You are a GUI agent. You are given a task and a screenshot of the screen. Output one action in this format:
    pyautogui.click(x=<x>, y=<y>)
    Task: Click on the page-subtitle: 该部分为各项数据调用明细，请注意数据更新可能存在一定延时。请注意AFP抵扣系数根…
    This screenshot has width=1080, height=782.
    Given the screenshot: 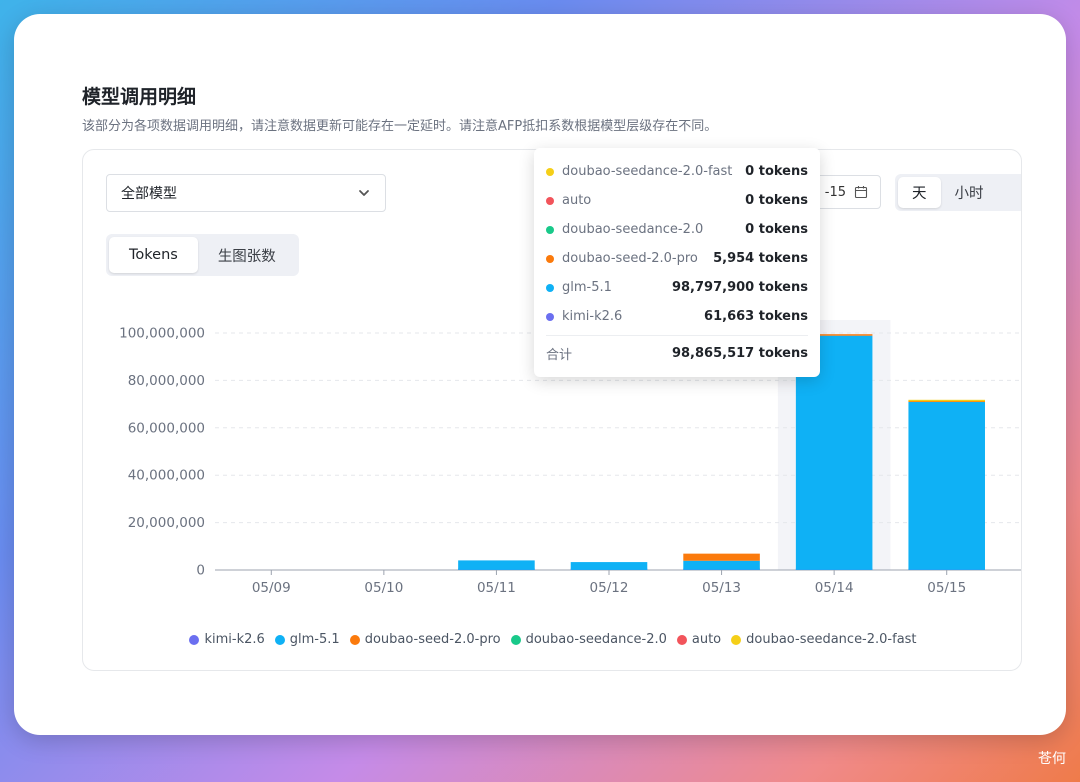 What is the action you would take?
    pyautogui.click(x=400, y=126)
    